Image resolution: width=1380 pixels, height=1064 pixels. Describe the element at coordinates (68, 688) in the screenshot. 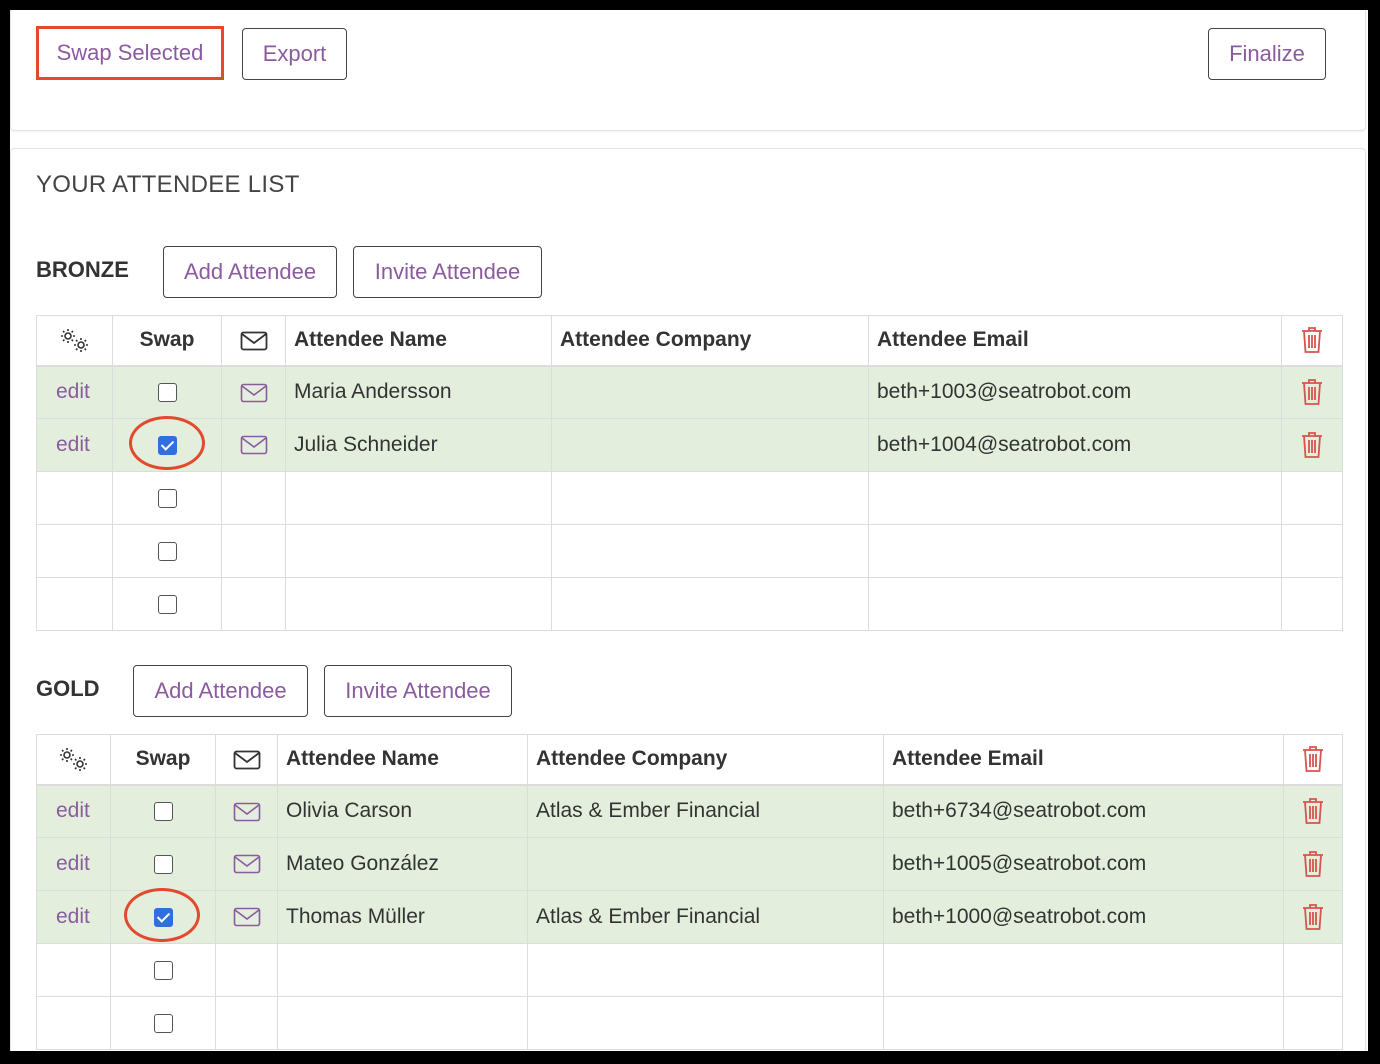

I see `tier-label-gold: GOLD` at that location.